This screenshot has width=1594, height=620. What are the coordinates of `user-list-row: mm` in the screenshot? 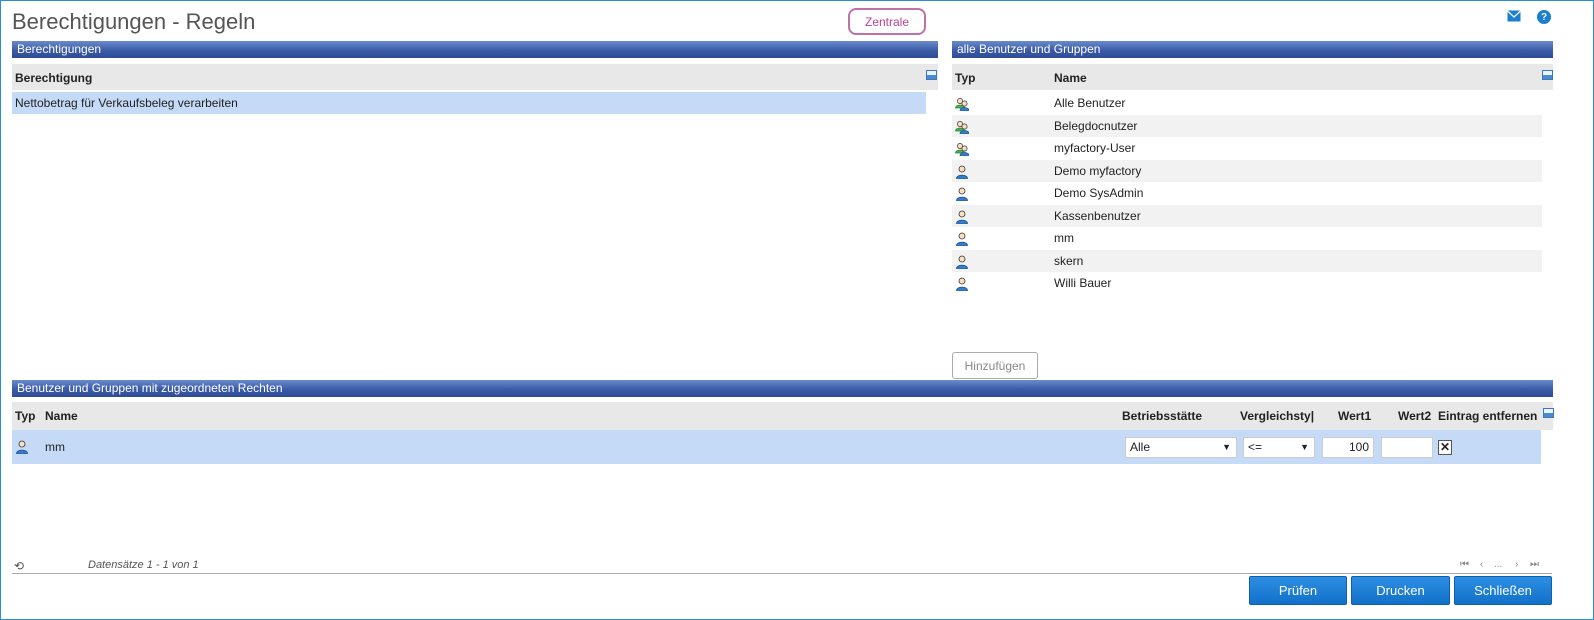 It's located at (1247, 238).